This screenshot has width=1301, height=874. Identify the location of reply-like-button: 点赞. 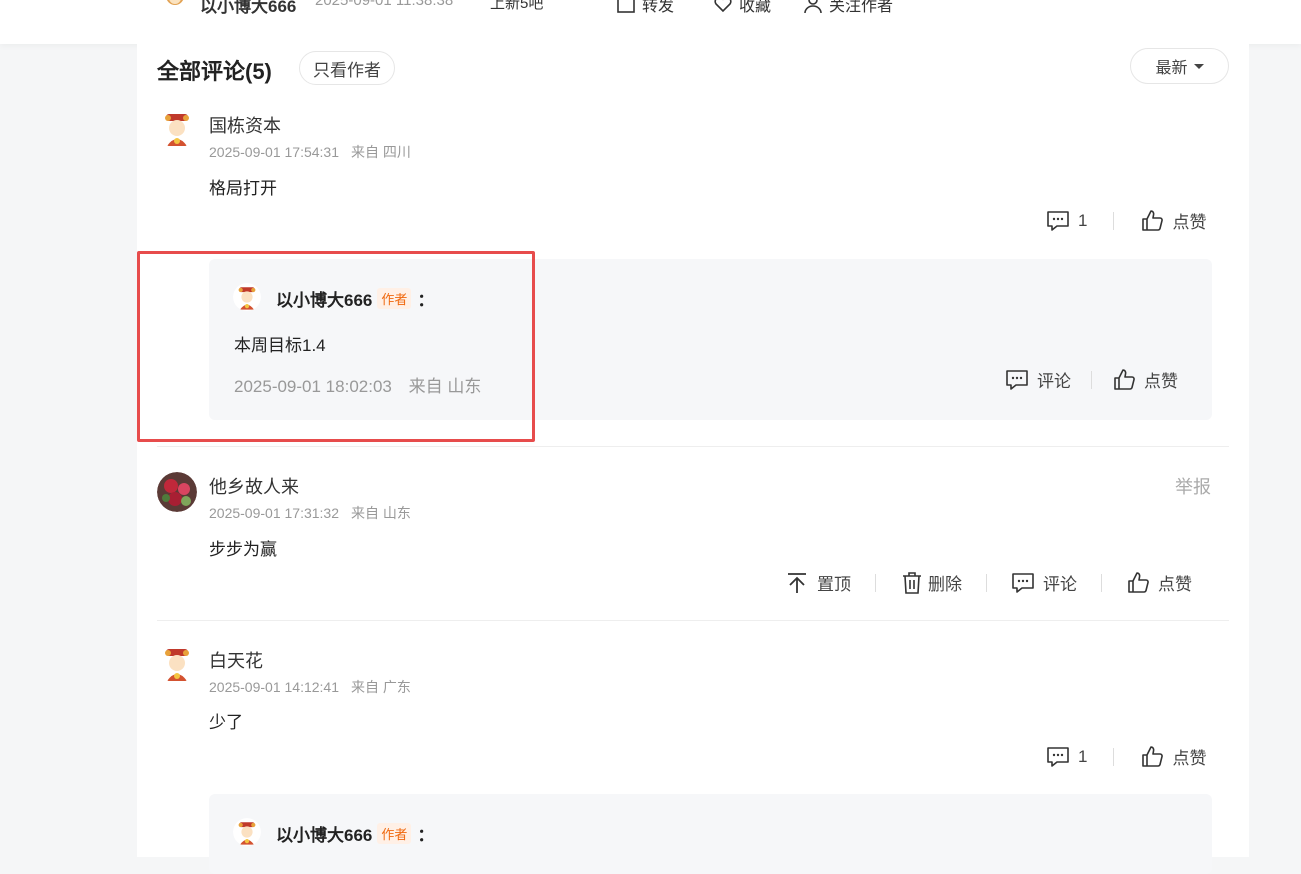
(1145, 379).